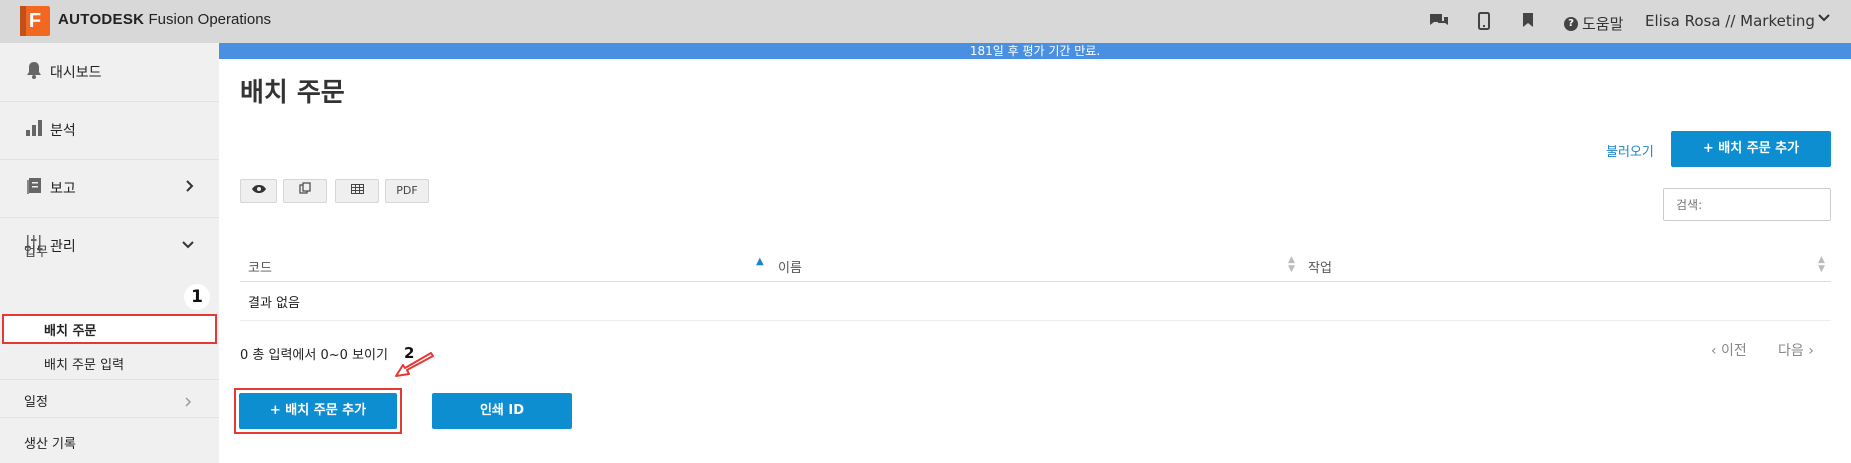 The image size is (1851, 463). What do you see at coordinates (1528, 22) in the screenshot?
I see `bookmark-icon` at bounding box center [1528, 22].